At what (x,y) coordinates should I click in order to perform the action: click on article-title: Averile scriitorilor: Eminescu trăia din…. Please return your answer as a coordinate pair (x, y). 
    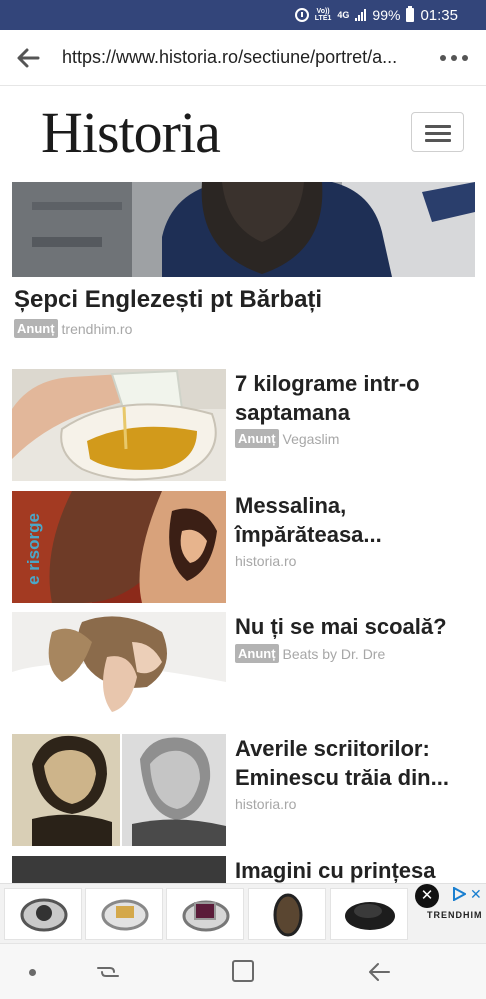
    Looking at the image, I should click on (353, 763).